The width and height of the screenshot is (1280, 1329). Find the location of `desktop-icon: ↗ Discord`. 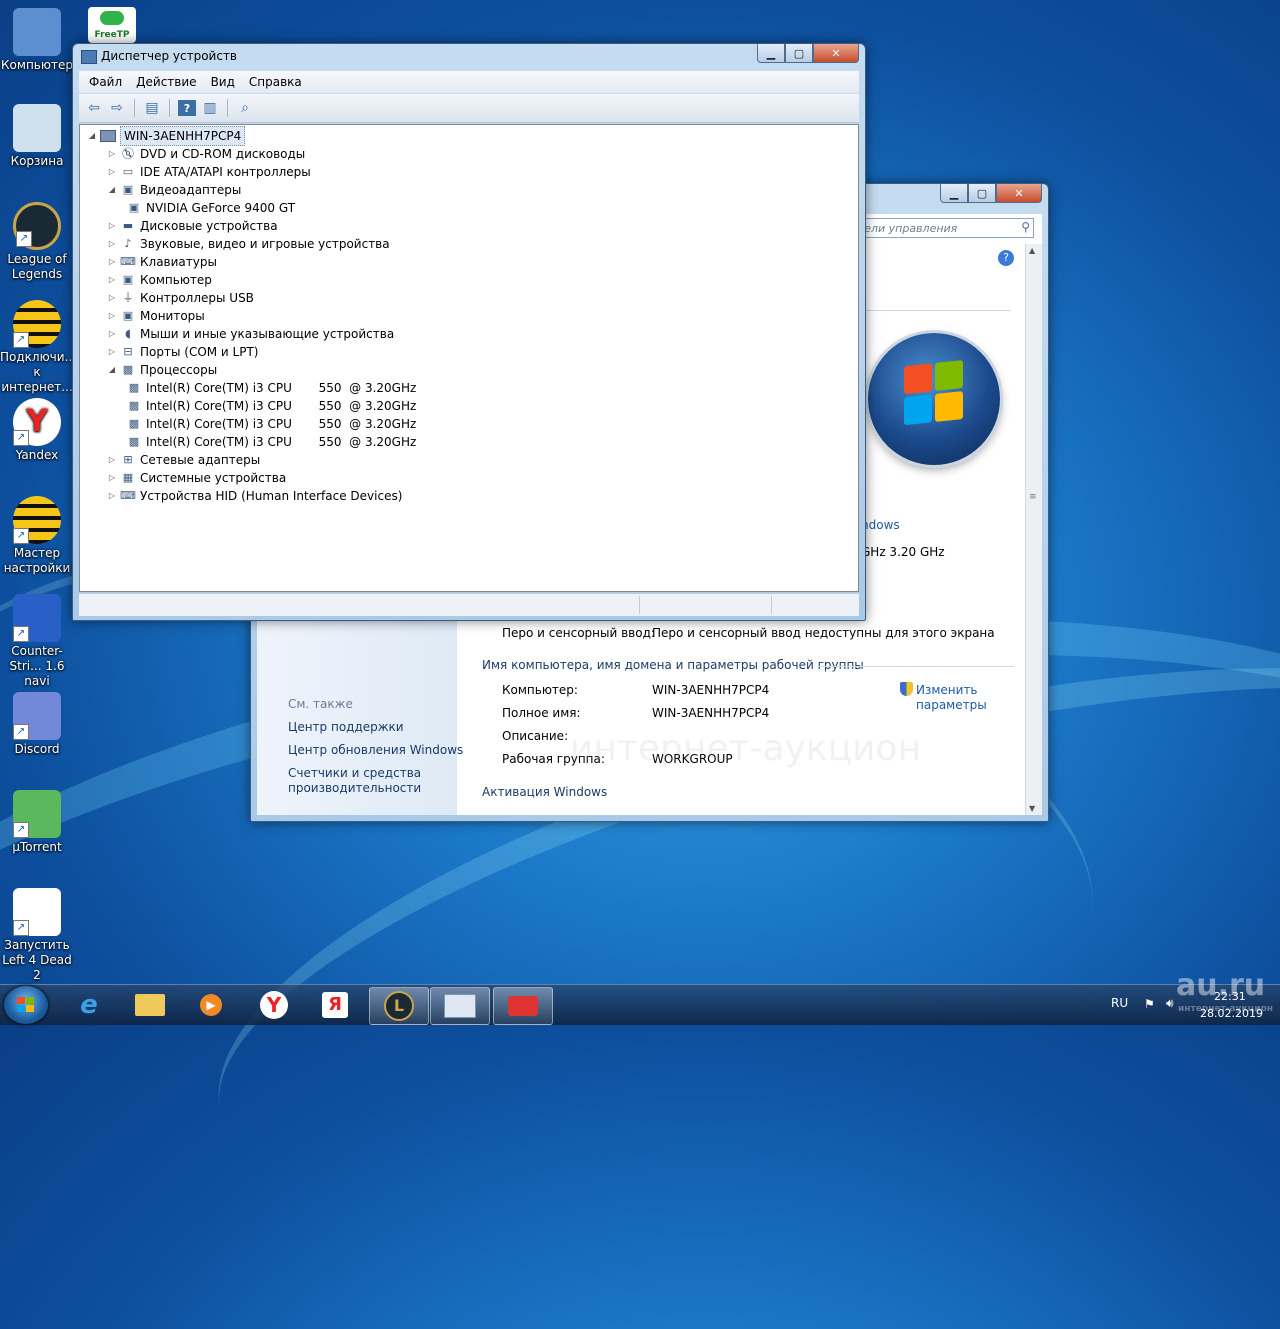

desktop-icon: ↗ Discord is located at coordinates (37, 724).